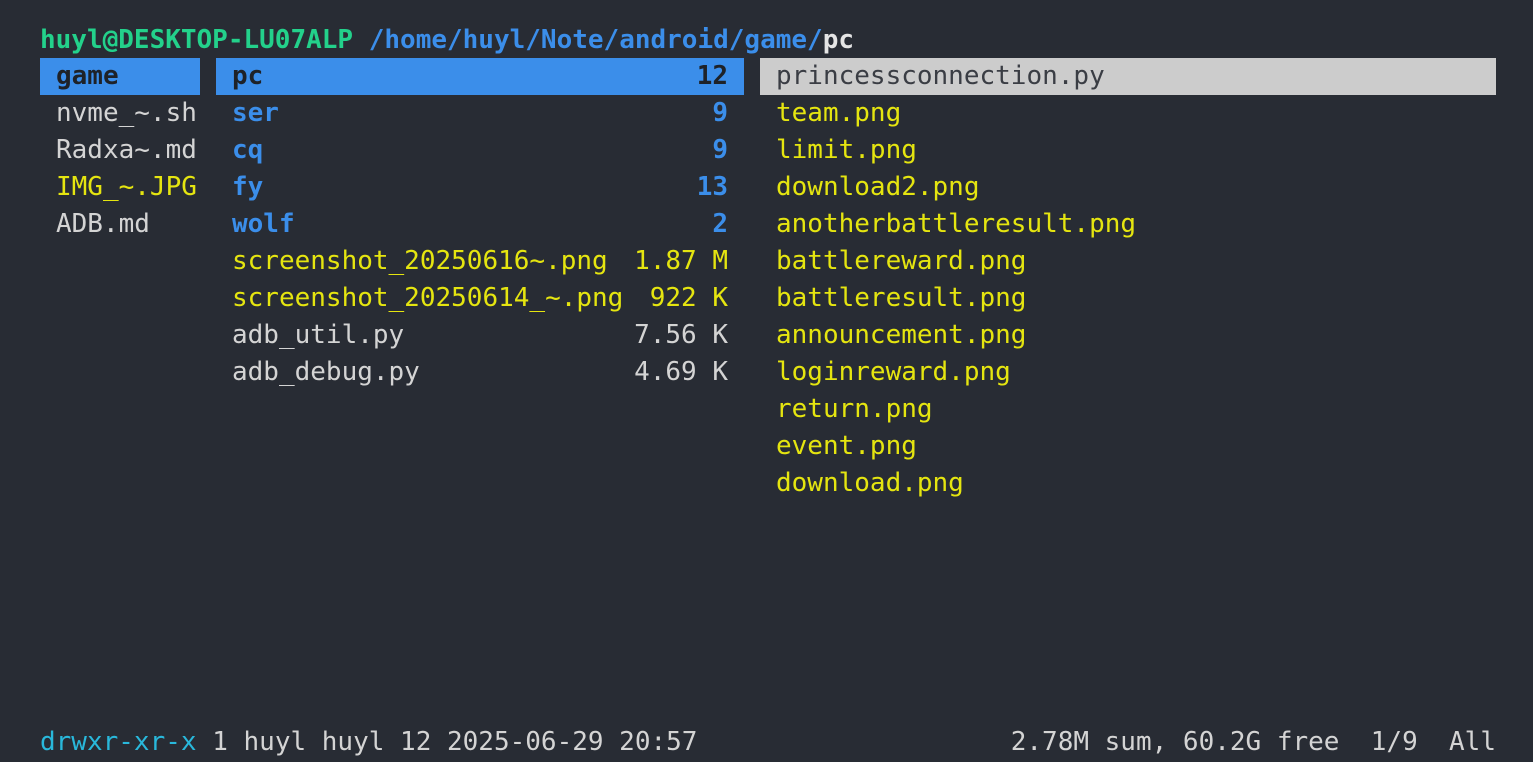 The image size is (1533, 762). I want to click on permissions: drwxr-xr-x, so click(118, 742).